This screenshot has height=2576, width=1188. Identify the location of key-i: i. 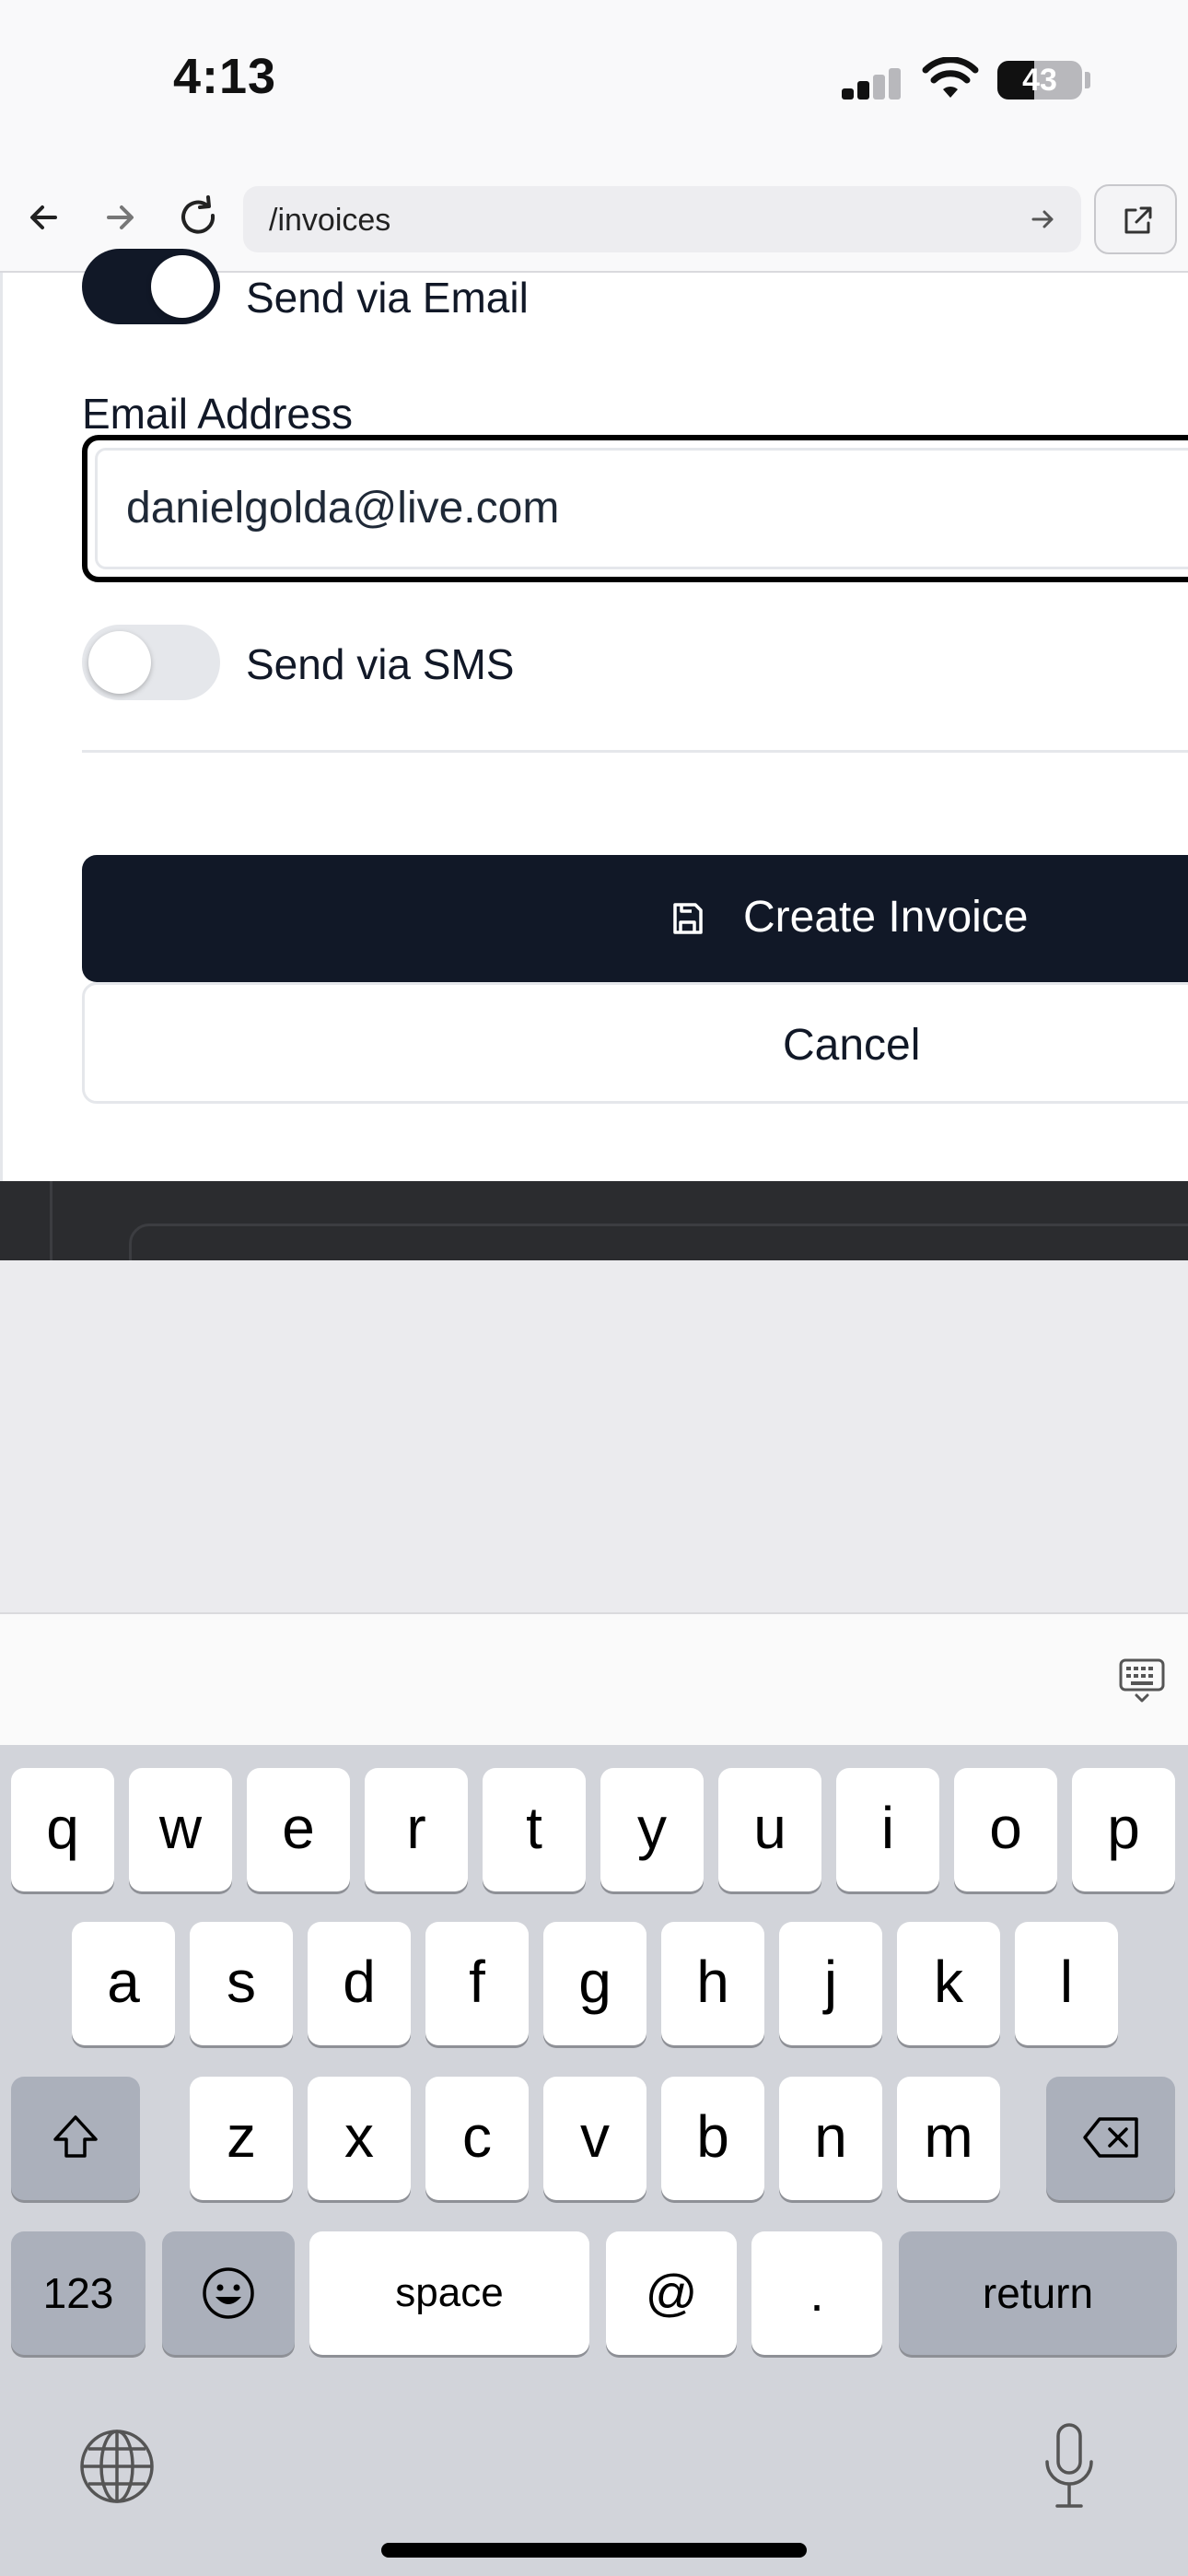
(887, 1829).